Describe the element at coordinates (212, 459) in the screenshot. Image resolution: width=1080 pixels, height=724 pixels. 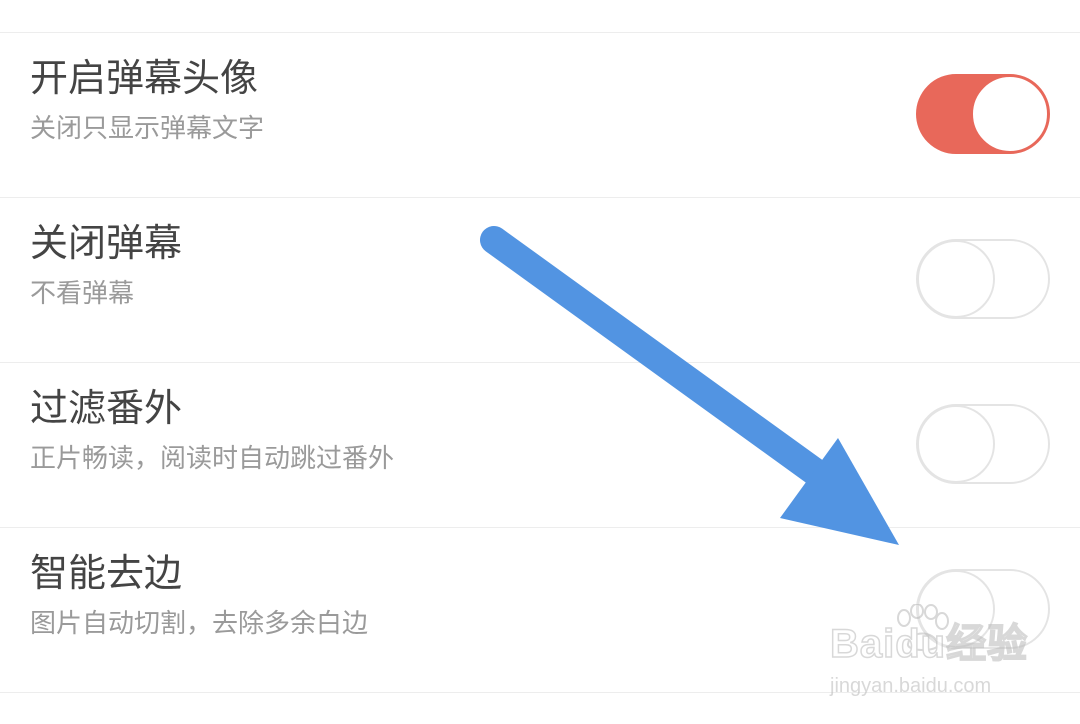
I see `setting-subtitle: 正片畅读，阅读时自动跳过番外` at that location.